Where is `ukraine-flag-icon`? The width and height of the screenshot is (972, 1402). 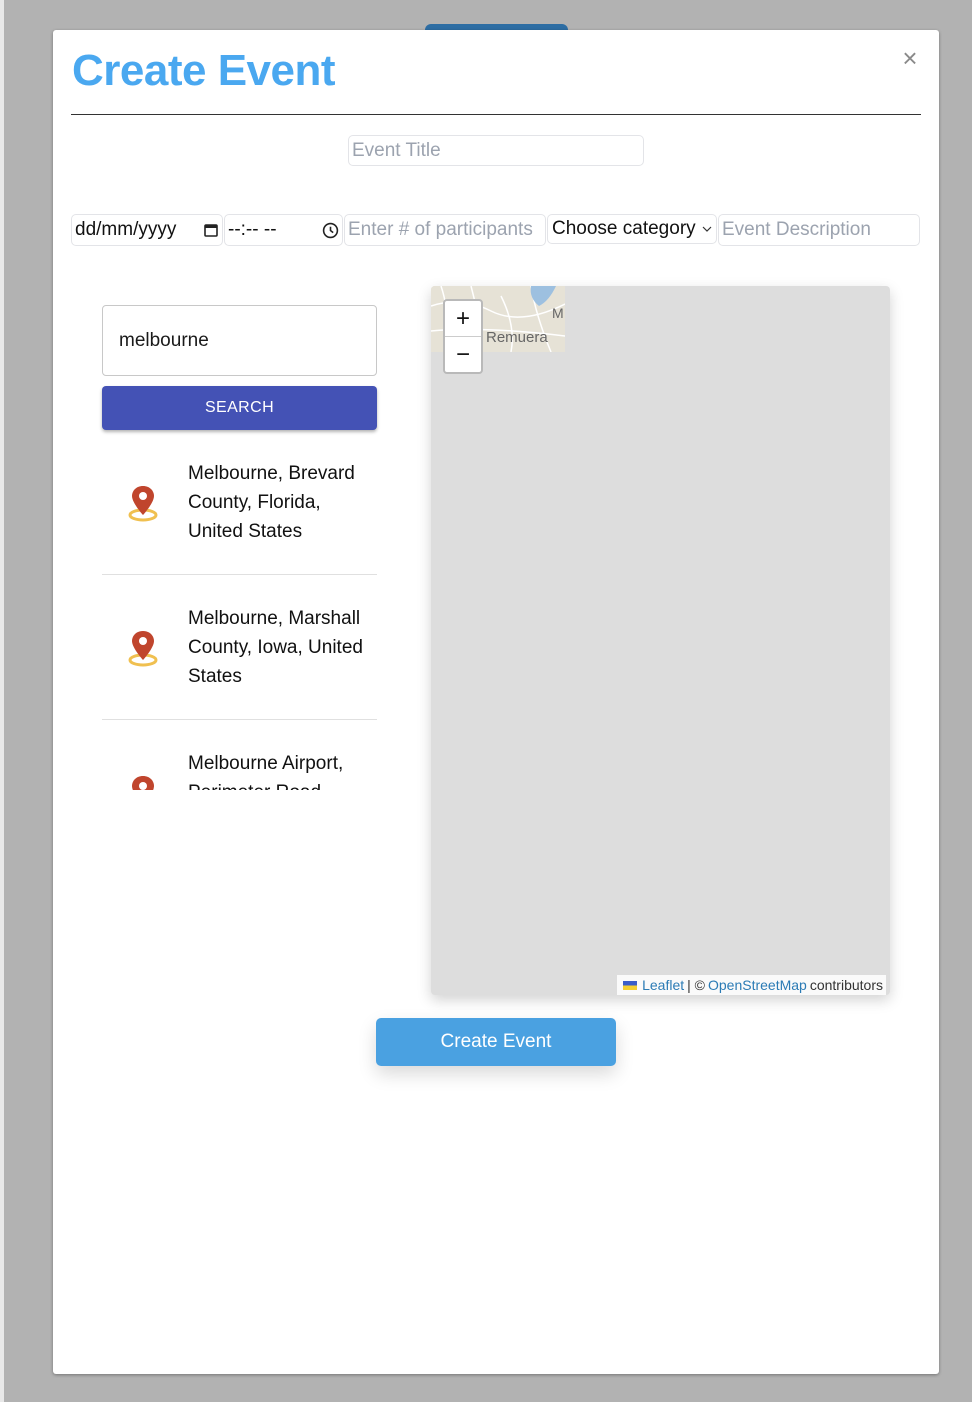 ukraine-flag-icon is located at coordinates (630, 985).